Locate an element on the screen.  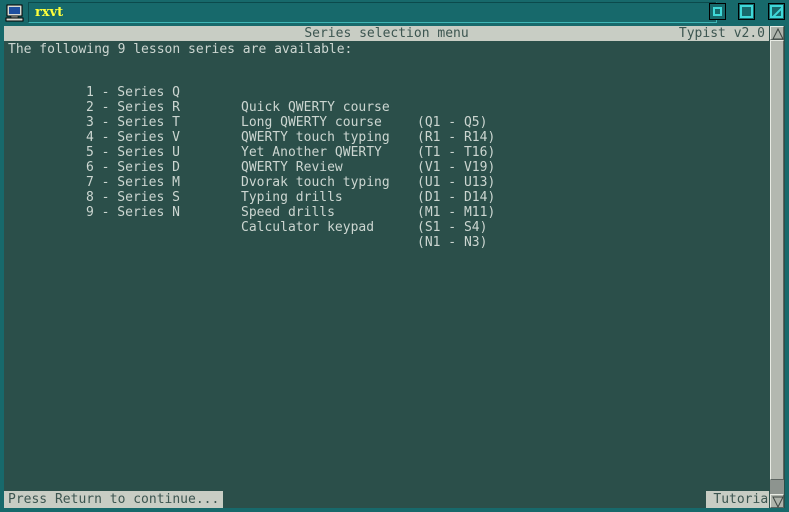
maximize-button is located at coordinates (747, 11).